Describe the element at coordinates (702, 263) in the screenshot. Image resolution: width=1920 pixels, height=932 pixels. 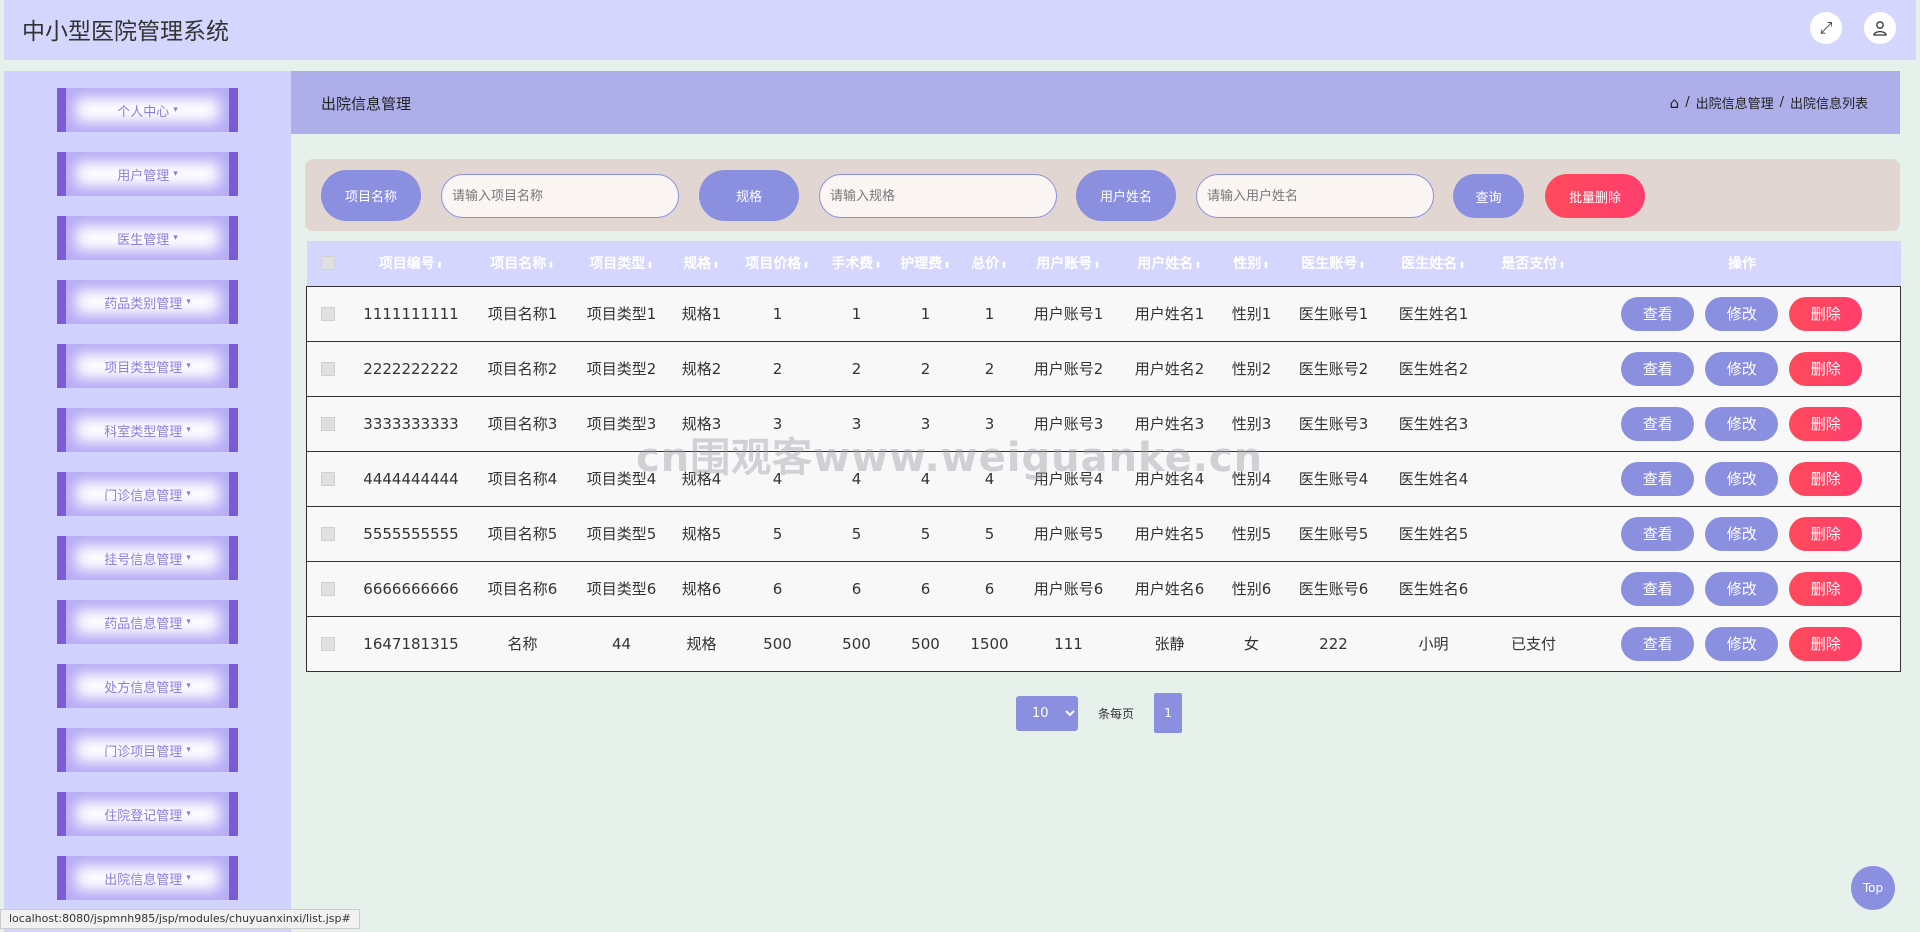
I see `column-header: 规格⬍` at that location.